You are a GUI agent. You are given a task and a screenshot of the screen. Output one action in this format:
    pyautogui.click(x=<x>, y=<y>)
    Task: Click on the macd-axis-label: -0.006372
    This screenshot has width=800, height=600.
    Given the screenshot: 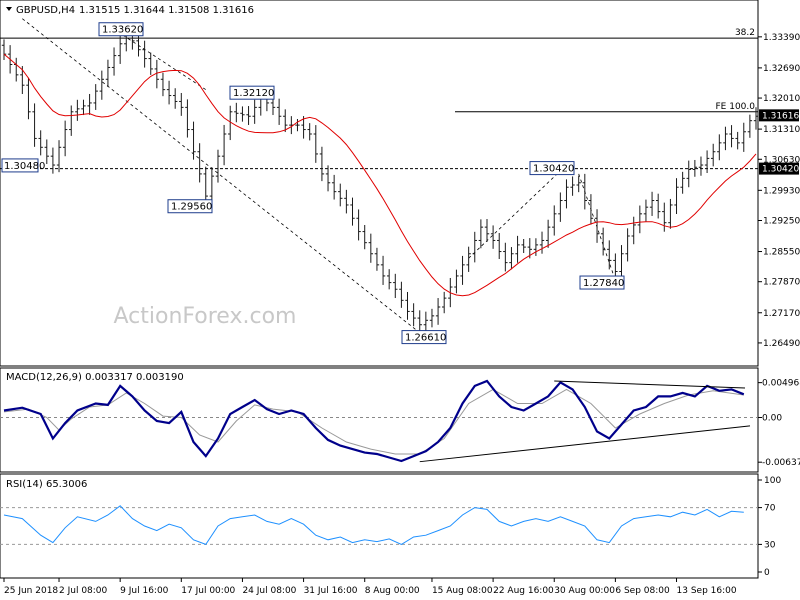 What is the action you would take?
    pyautogui.click(x=781, y=463)
    